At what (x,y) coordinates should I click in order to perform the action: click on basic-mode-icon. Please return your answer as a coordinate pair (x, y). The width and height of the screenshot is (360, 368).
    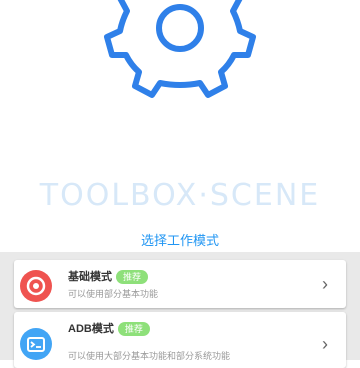
    Looking at the image, I should click on (36, 286).